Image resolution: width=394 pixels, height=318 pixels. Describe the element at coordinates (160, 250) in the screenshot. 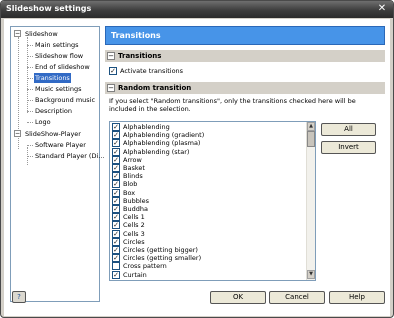

I see `transition-label: Circles (getting bigger)` at that location.